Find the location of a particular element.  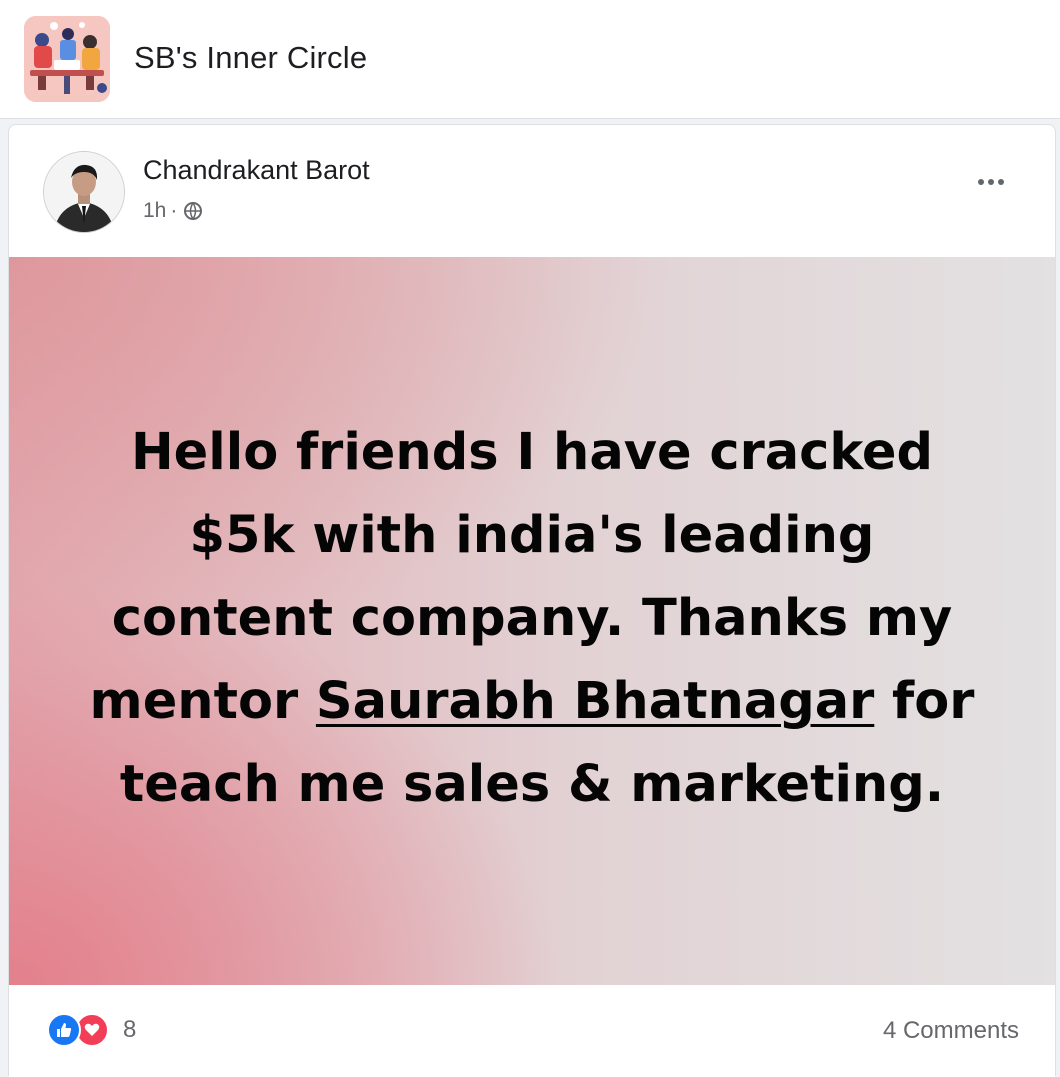

banner-line-4-prefix: mentor is located at coordinates (202, 701).